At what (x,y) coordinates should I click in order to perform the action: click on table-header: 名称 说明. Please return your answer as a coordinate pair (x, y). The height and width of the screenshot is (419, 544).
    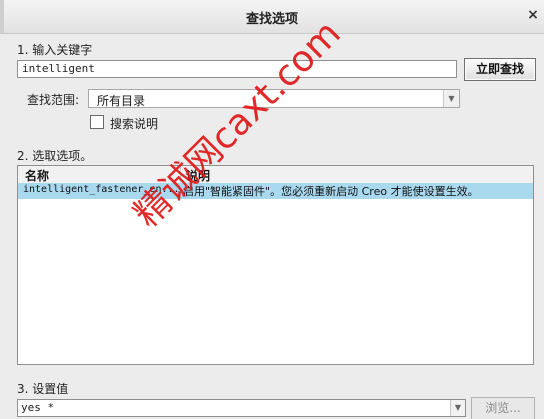
    Looking at the image, I should click on (275, 175).